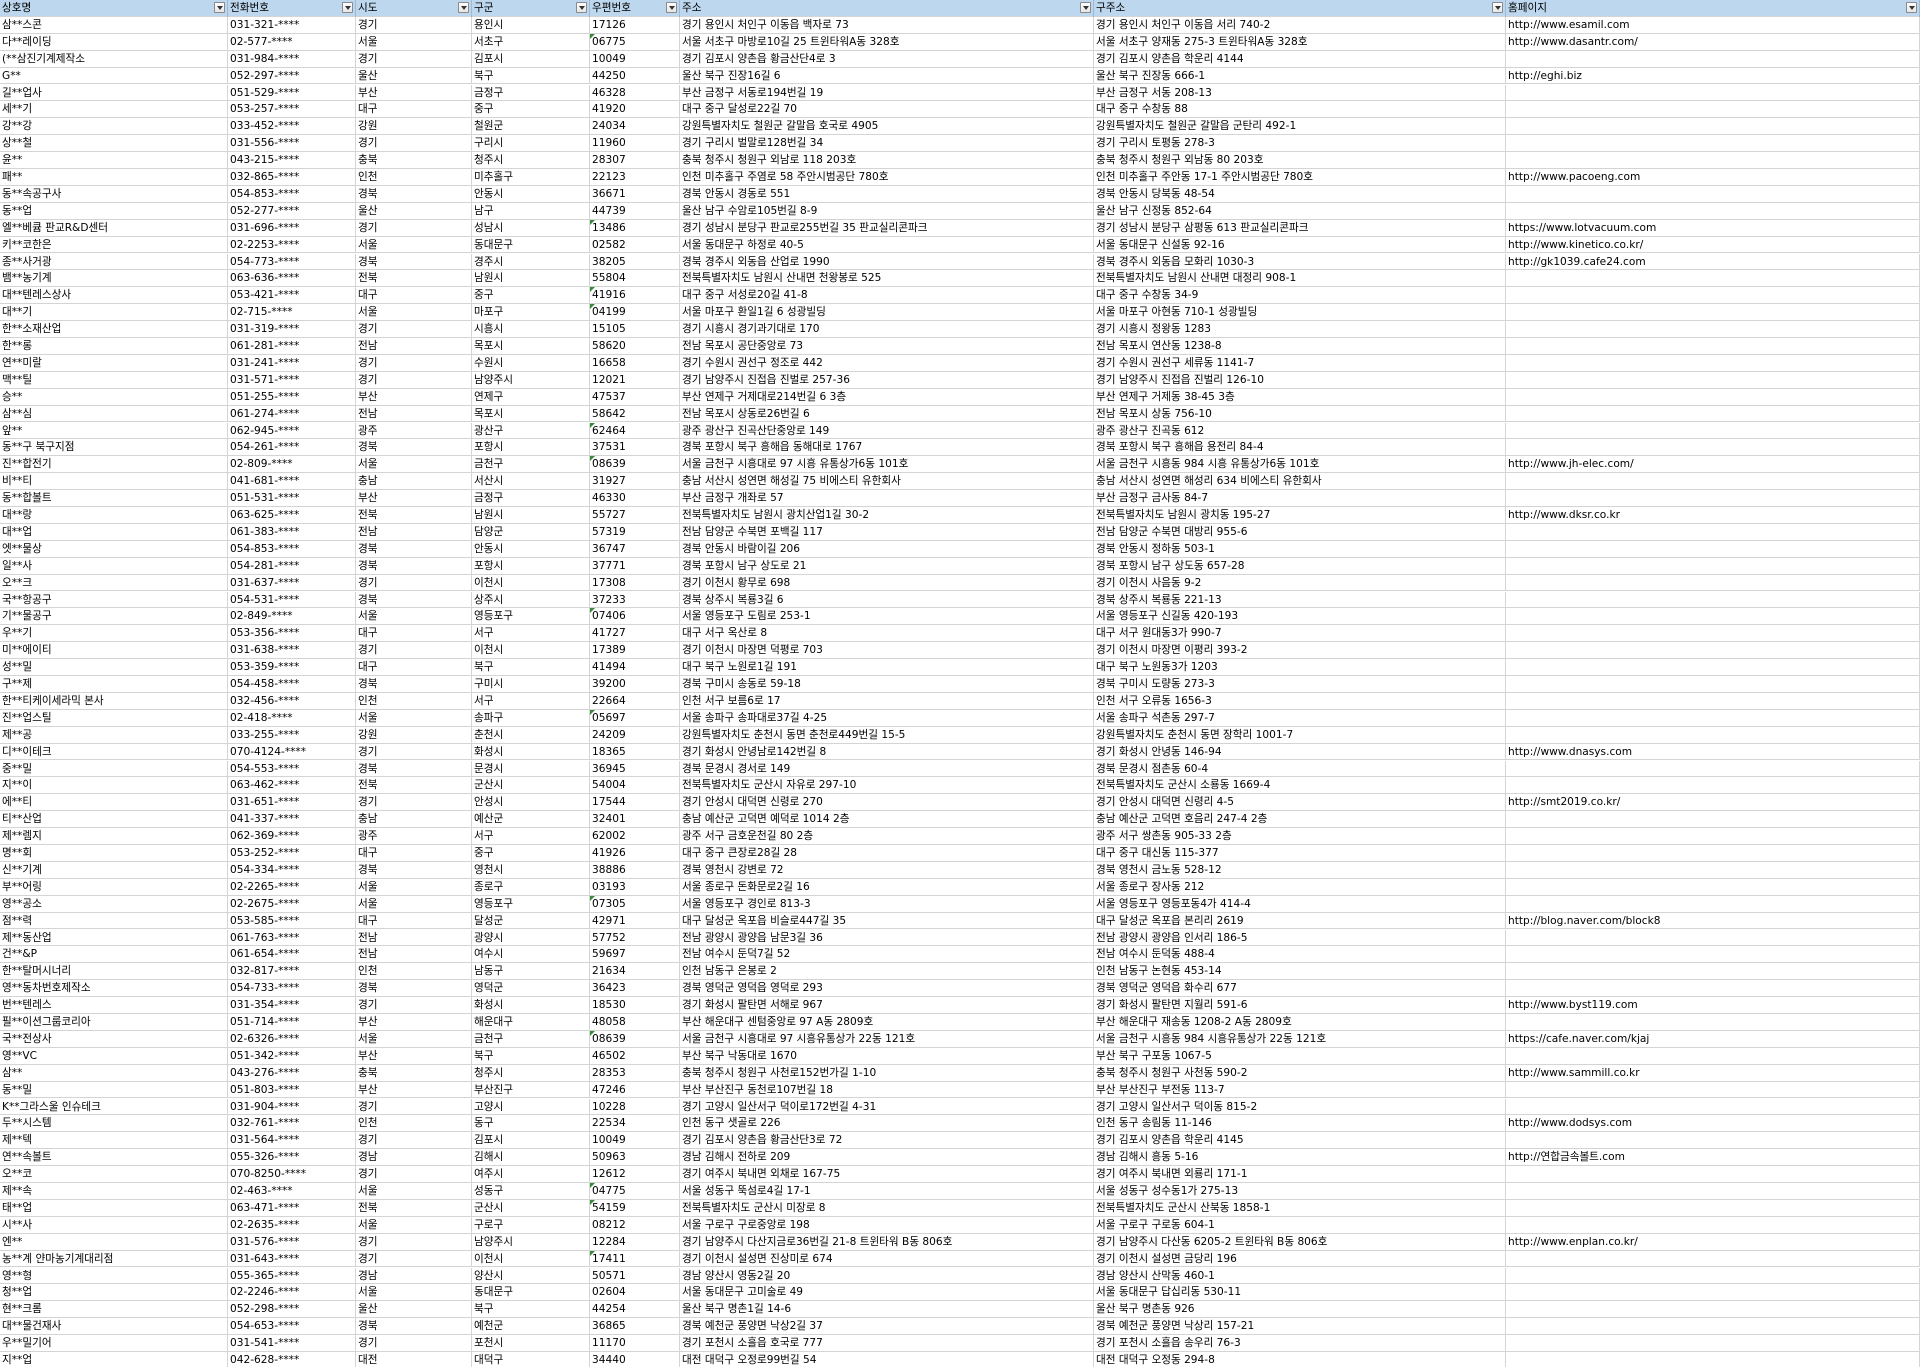 The width and height of the screenshot is (1920, 1367). I want to click on company-name-cell: 두**시스템, so click(114, 1124).